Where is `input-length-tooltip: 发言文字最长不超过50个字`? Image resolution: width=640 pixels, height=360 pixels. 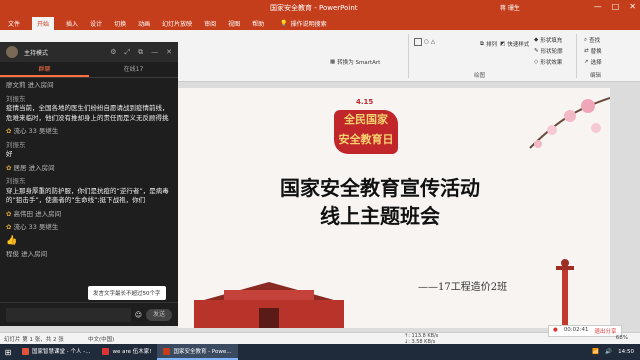
input-length-tooltip: 发言文字最长不超过50个字 is located at coordinates (127, 293).